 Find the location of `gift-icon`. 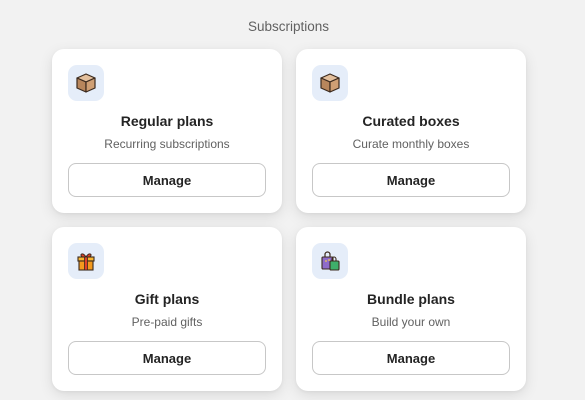

gift-icon is located at coordinates (86, 261).